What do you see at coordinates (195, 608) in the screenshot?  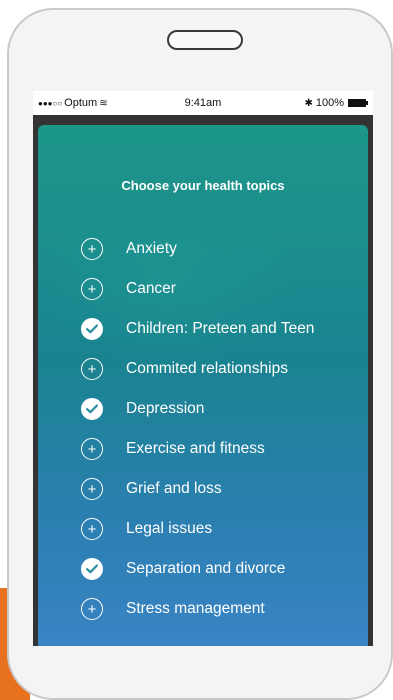 I see `topic-label: Stress management` at bounding box center [195, 608].